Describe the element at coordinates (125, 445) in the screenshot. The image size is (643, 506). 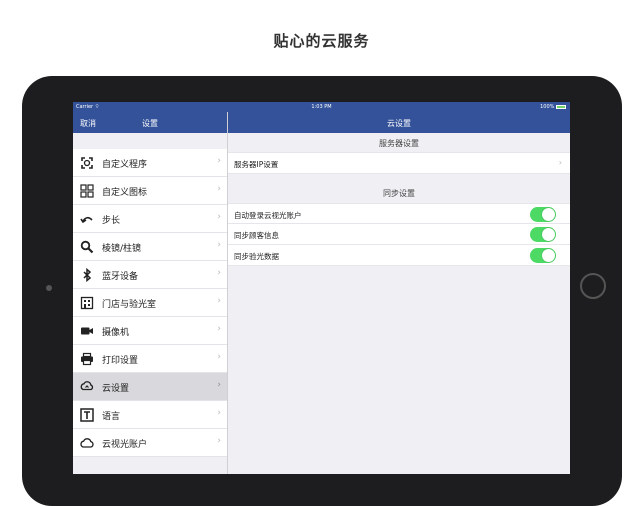
I see `sidebar-item-label: 云视光账户` at that location.